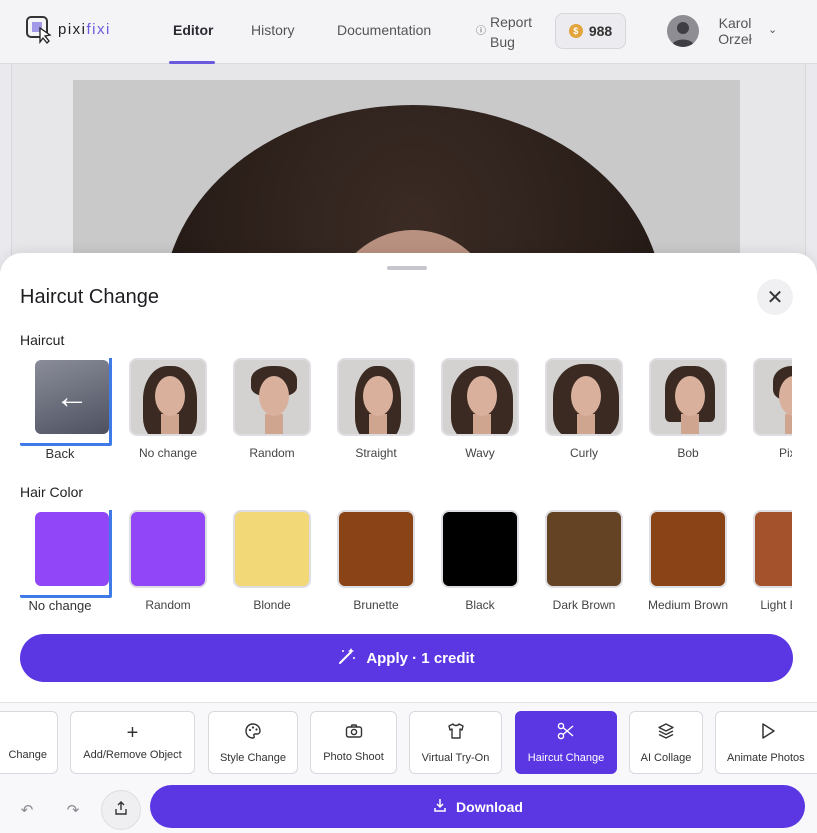  I want to click on tool-photo-shoot: Photo Shoot, so click(353, 742).